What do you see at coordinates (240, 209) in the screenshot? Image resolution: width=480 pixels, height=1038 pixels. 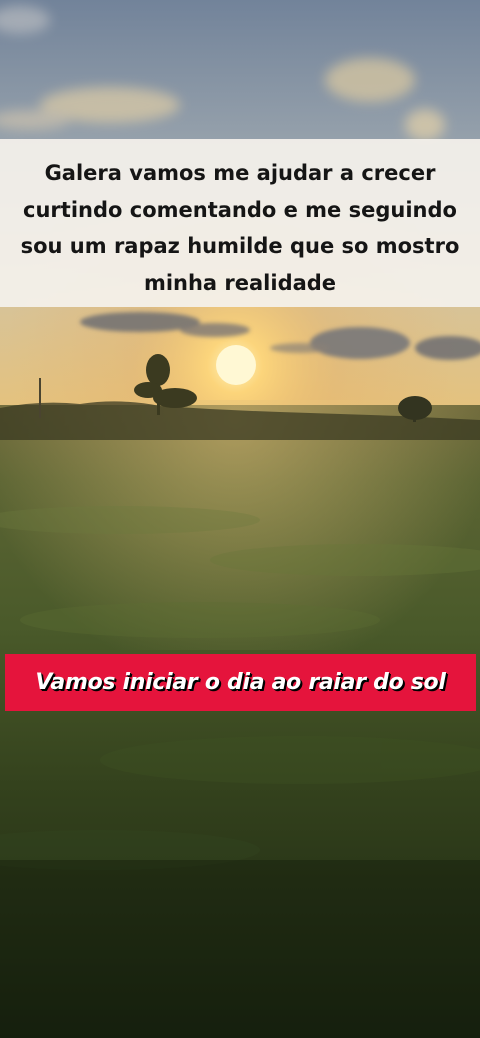 I see `caption-line-2: curtindo comentando e me seguindo` at bounding box center [240, 209].